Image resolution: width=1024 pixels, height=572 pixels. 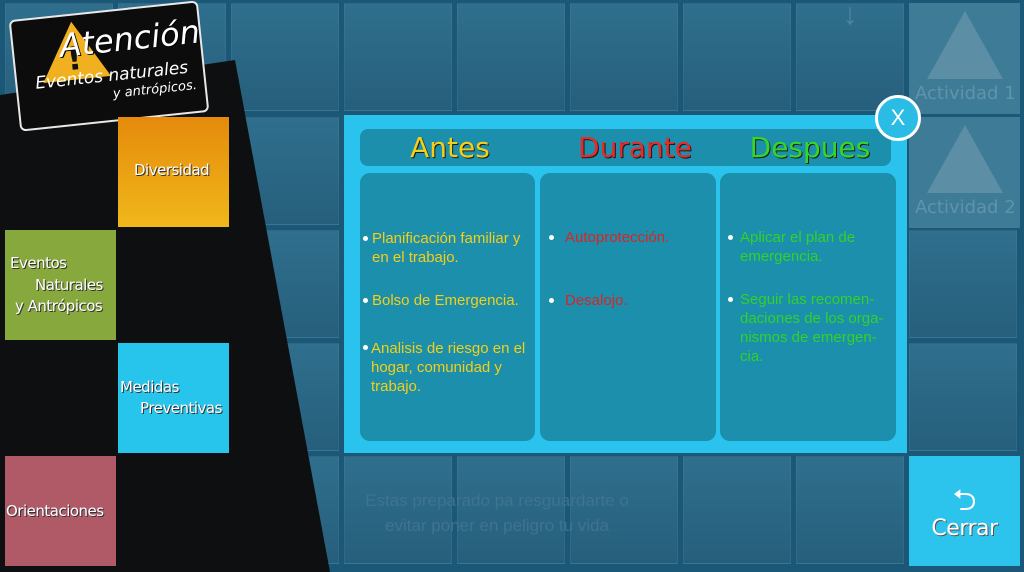 What do you see at coordinates (964, 528) in the screenshot?
I see `cerrar-label: Cerrar` at bounding box center [964, 528].